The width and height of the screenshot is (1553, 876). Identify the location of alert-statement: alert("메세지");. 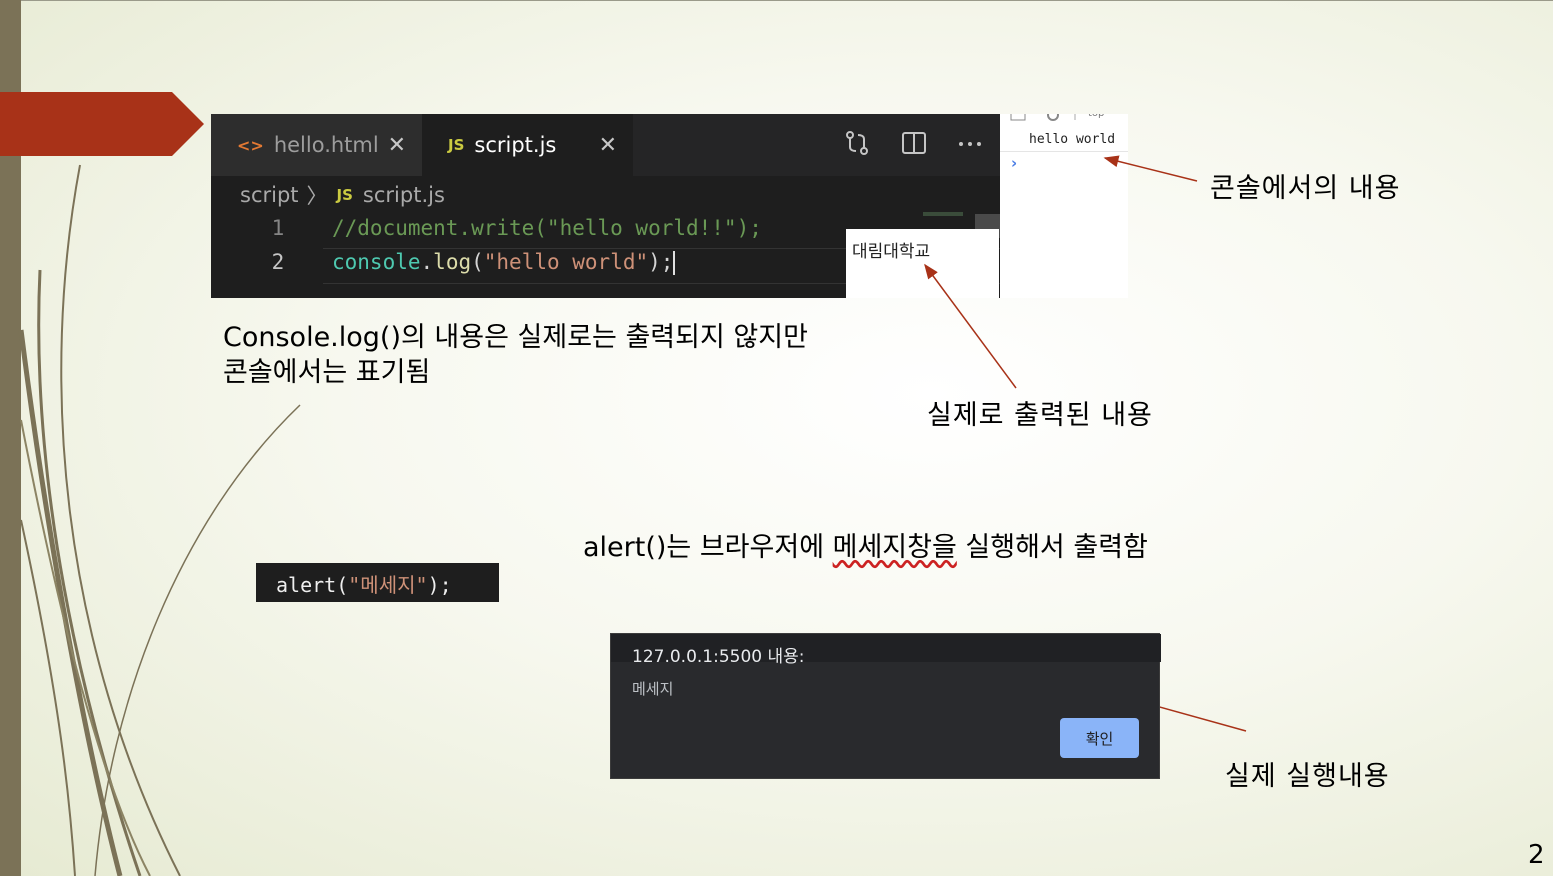
(364, 583).